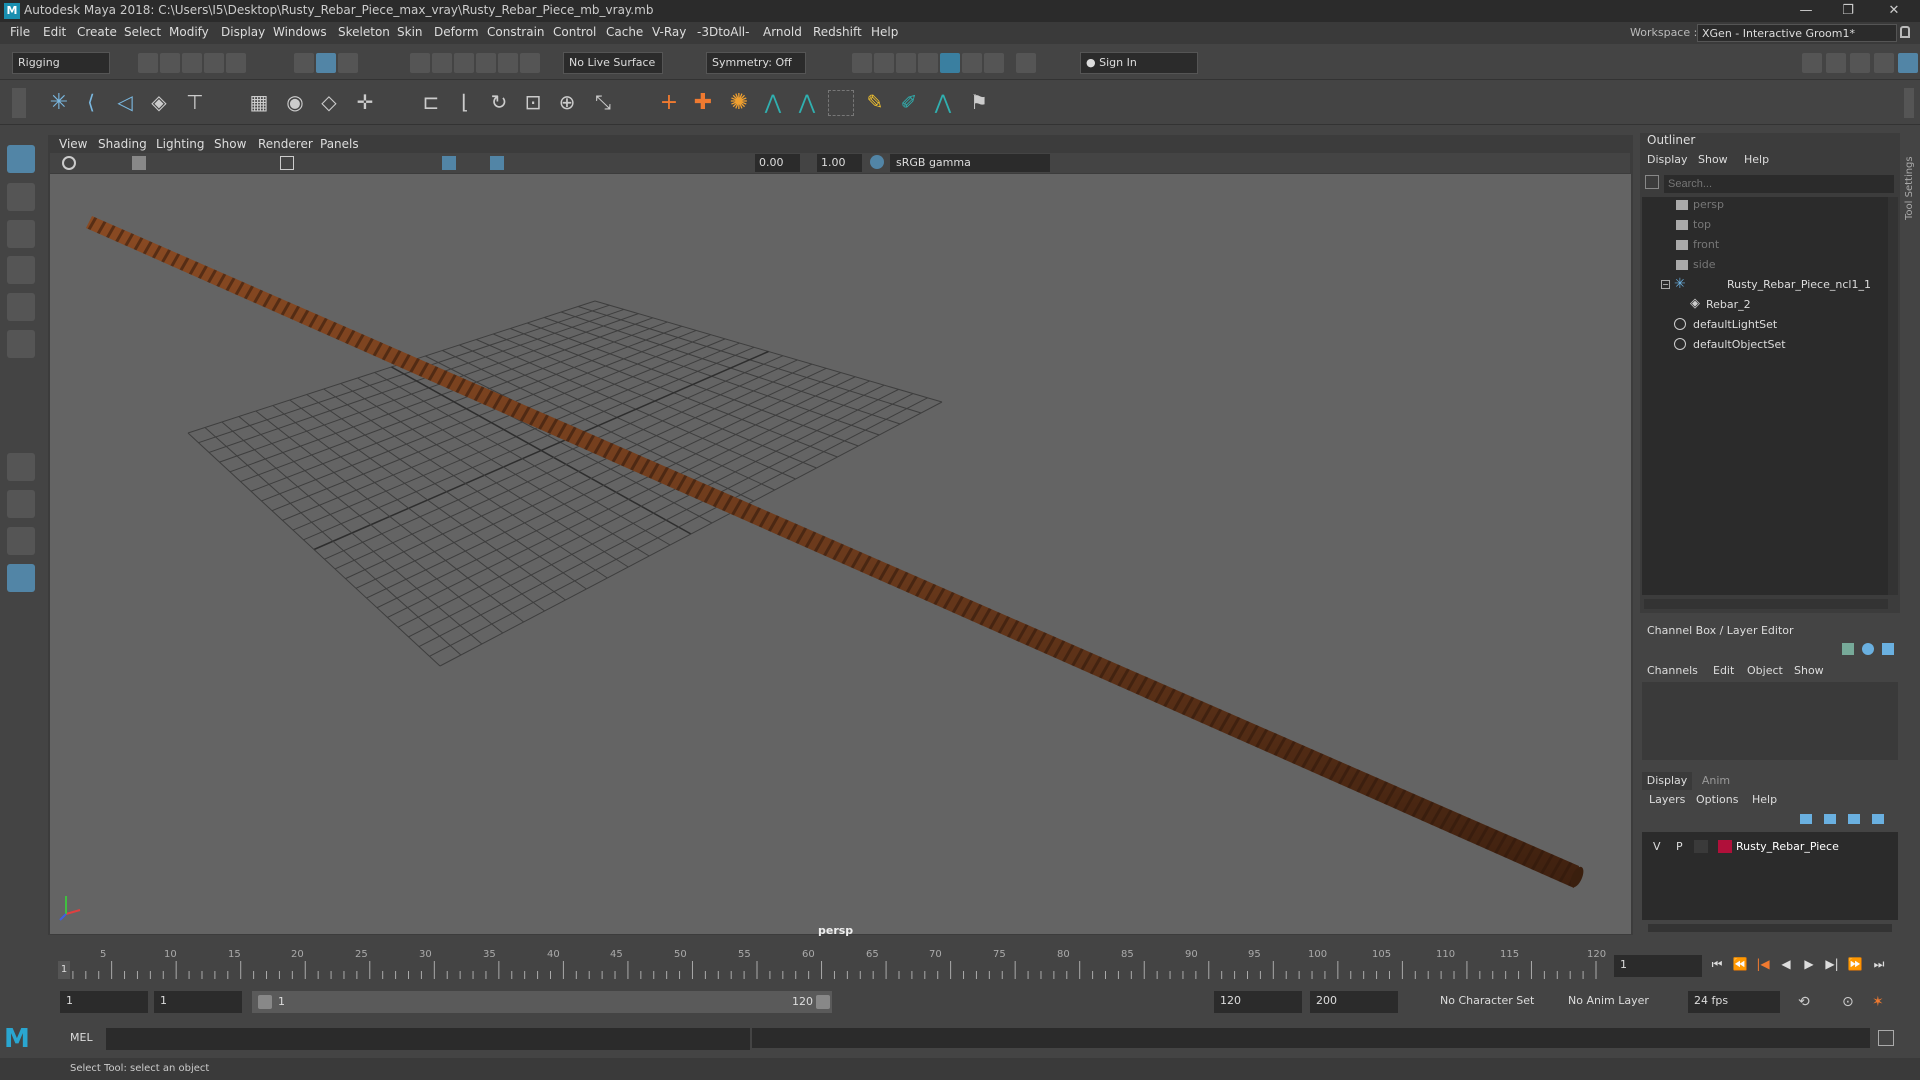  Describe the element at coordinates (97, 32) in the screenshot. I see `menu-create: Create` at that location.